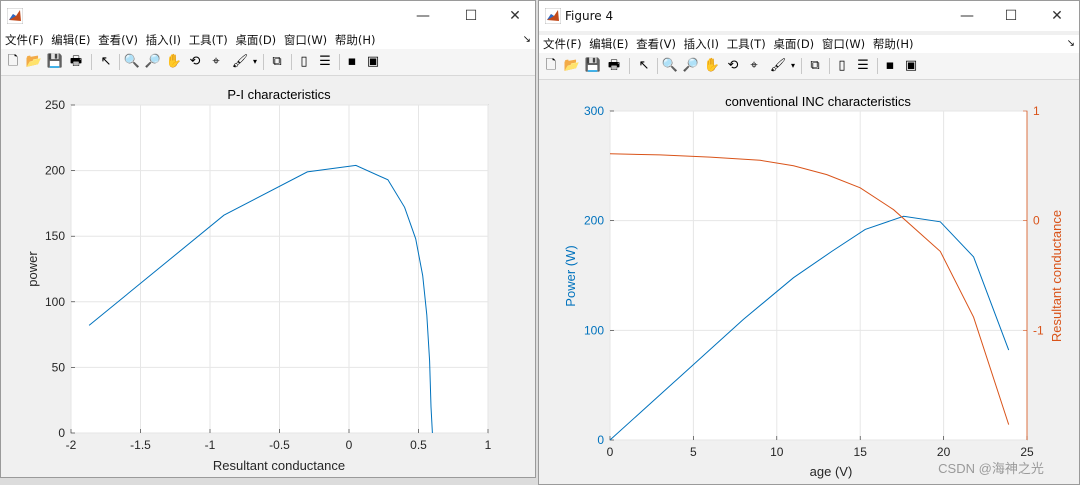  I want to click on x-tick-label: 20, so click(944, 452).